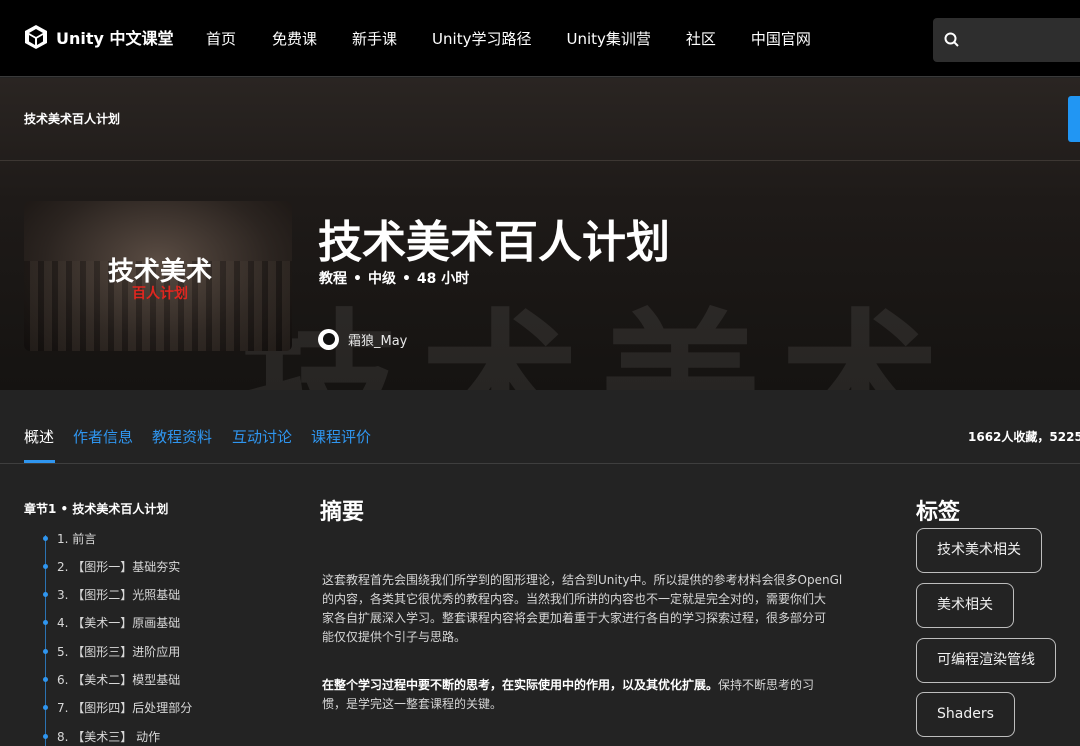  Describe the element at coordinates (69, 538) in the screenshot. I see `lesson-item: 1. 前言` at that location.